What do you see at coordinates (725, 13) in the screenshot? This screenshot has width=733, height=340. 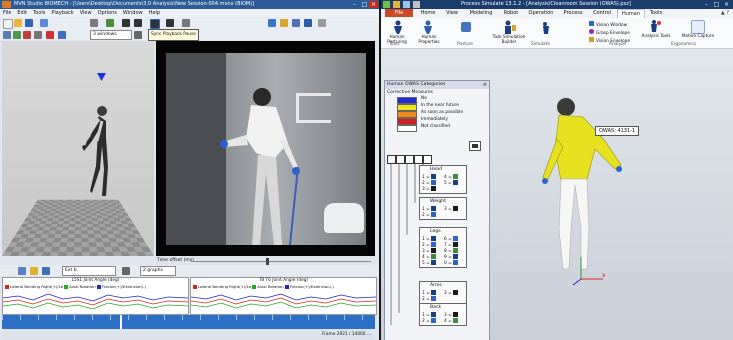 I see `ribbon-collapse-icon: ▲ ?` at bounding box center [725, 13].